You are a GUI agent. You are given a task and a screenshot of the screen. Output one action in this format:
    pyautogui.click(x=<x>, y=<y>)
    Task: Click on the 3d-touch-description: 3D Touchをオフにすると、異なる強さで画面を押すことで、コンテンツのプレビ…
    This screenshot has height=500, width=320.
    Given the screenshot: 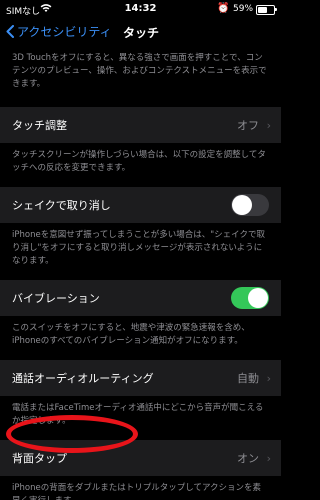 What is the action you would take?
    pyautogui.click(x=139, y=71)
    